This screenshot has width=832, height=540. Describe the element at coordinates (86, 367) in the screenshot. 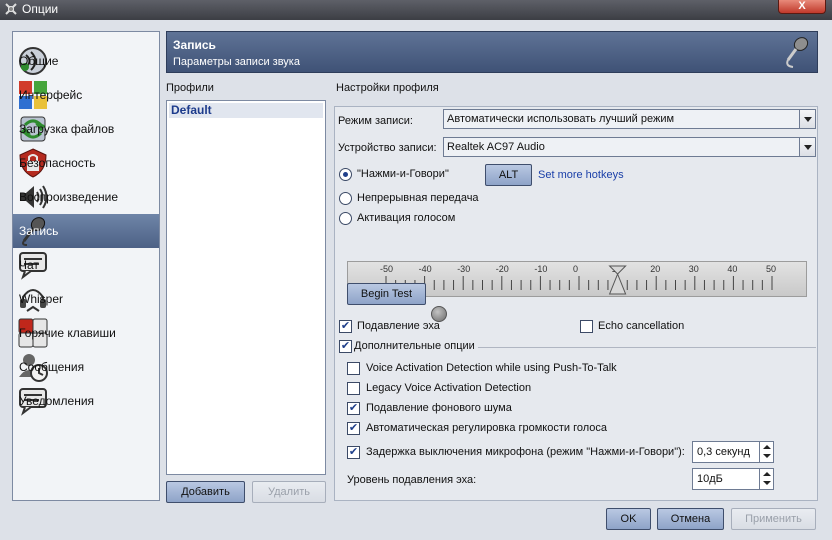

I see `sidebar-item-messages: Сообщения` at that location.